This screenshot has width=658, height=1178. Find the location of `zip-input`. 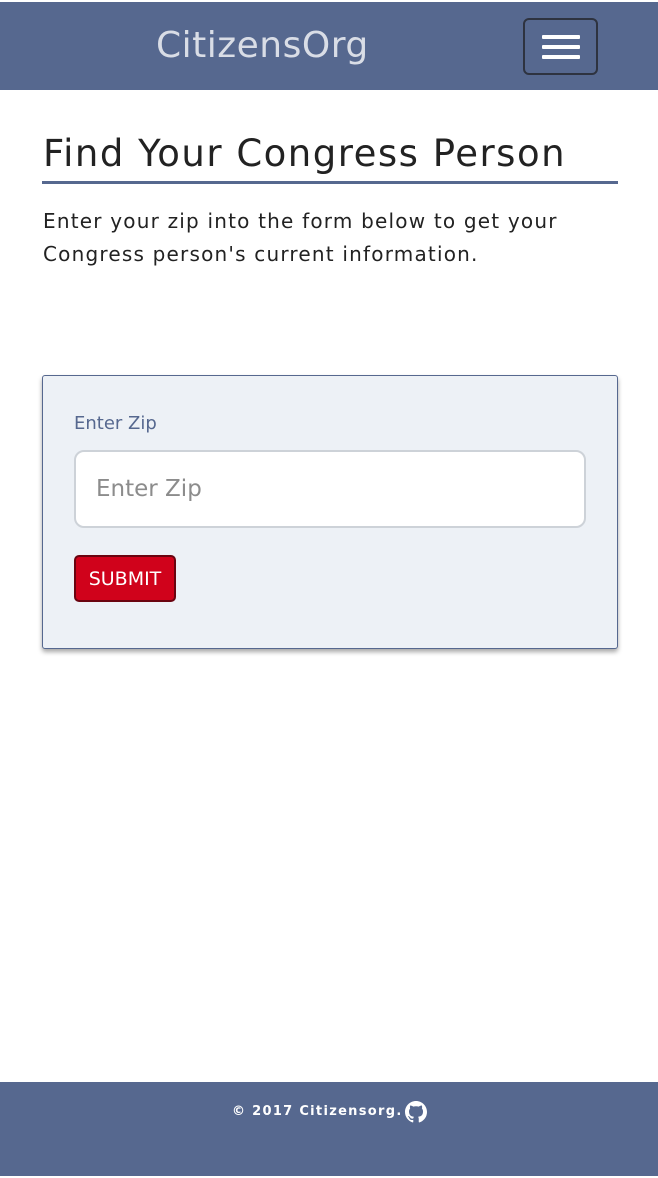

zip-input is located at coordinates (330, 489).